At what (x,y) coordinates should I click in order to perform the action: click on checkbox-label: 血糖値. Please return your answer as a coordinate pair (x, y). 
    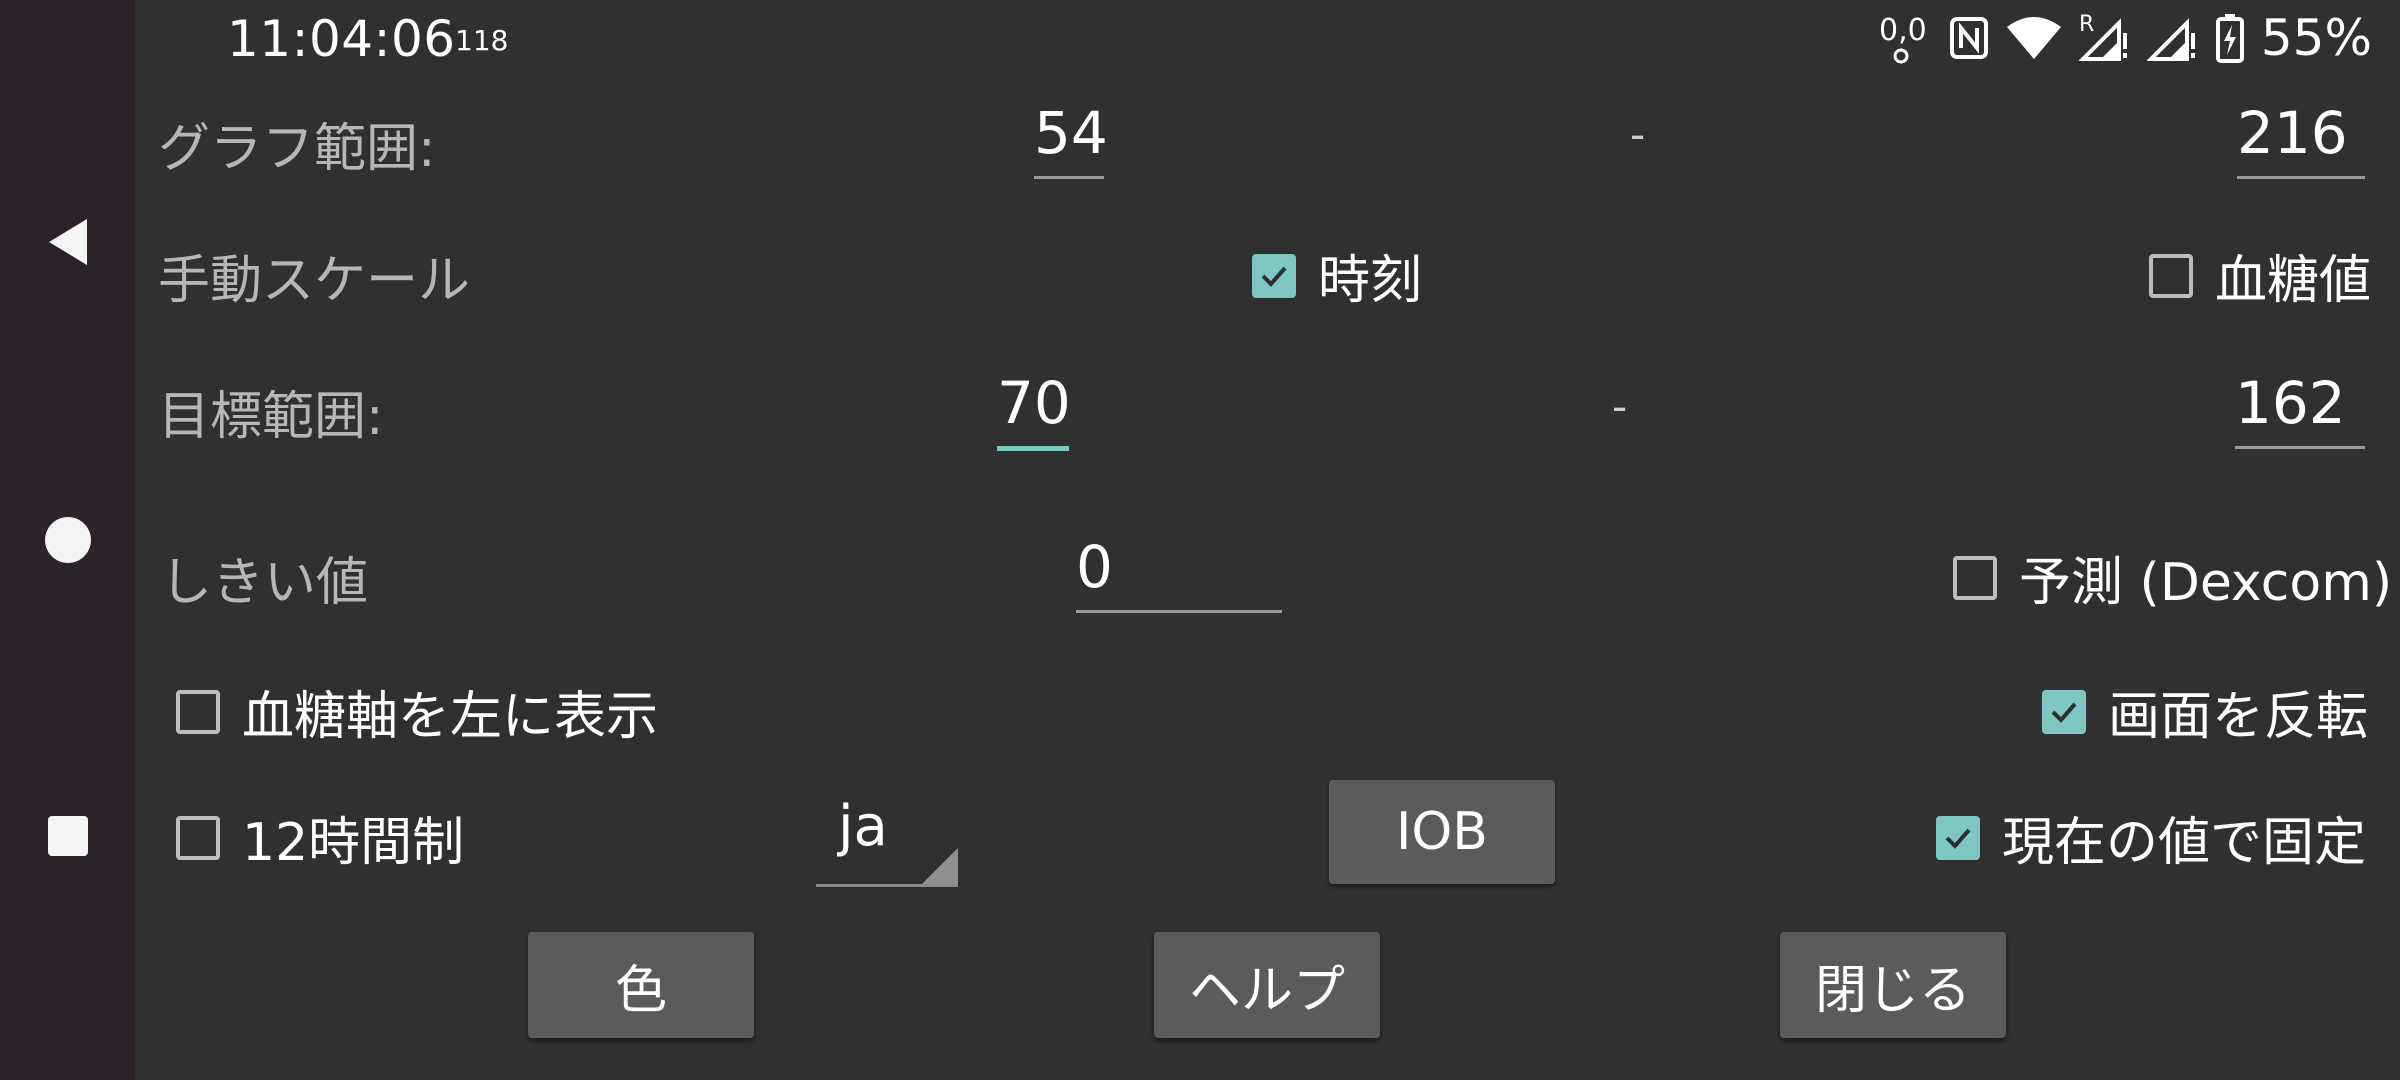
    Looking at the image, I should click on (2293, 281).